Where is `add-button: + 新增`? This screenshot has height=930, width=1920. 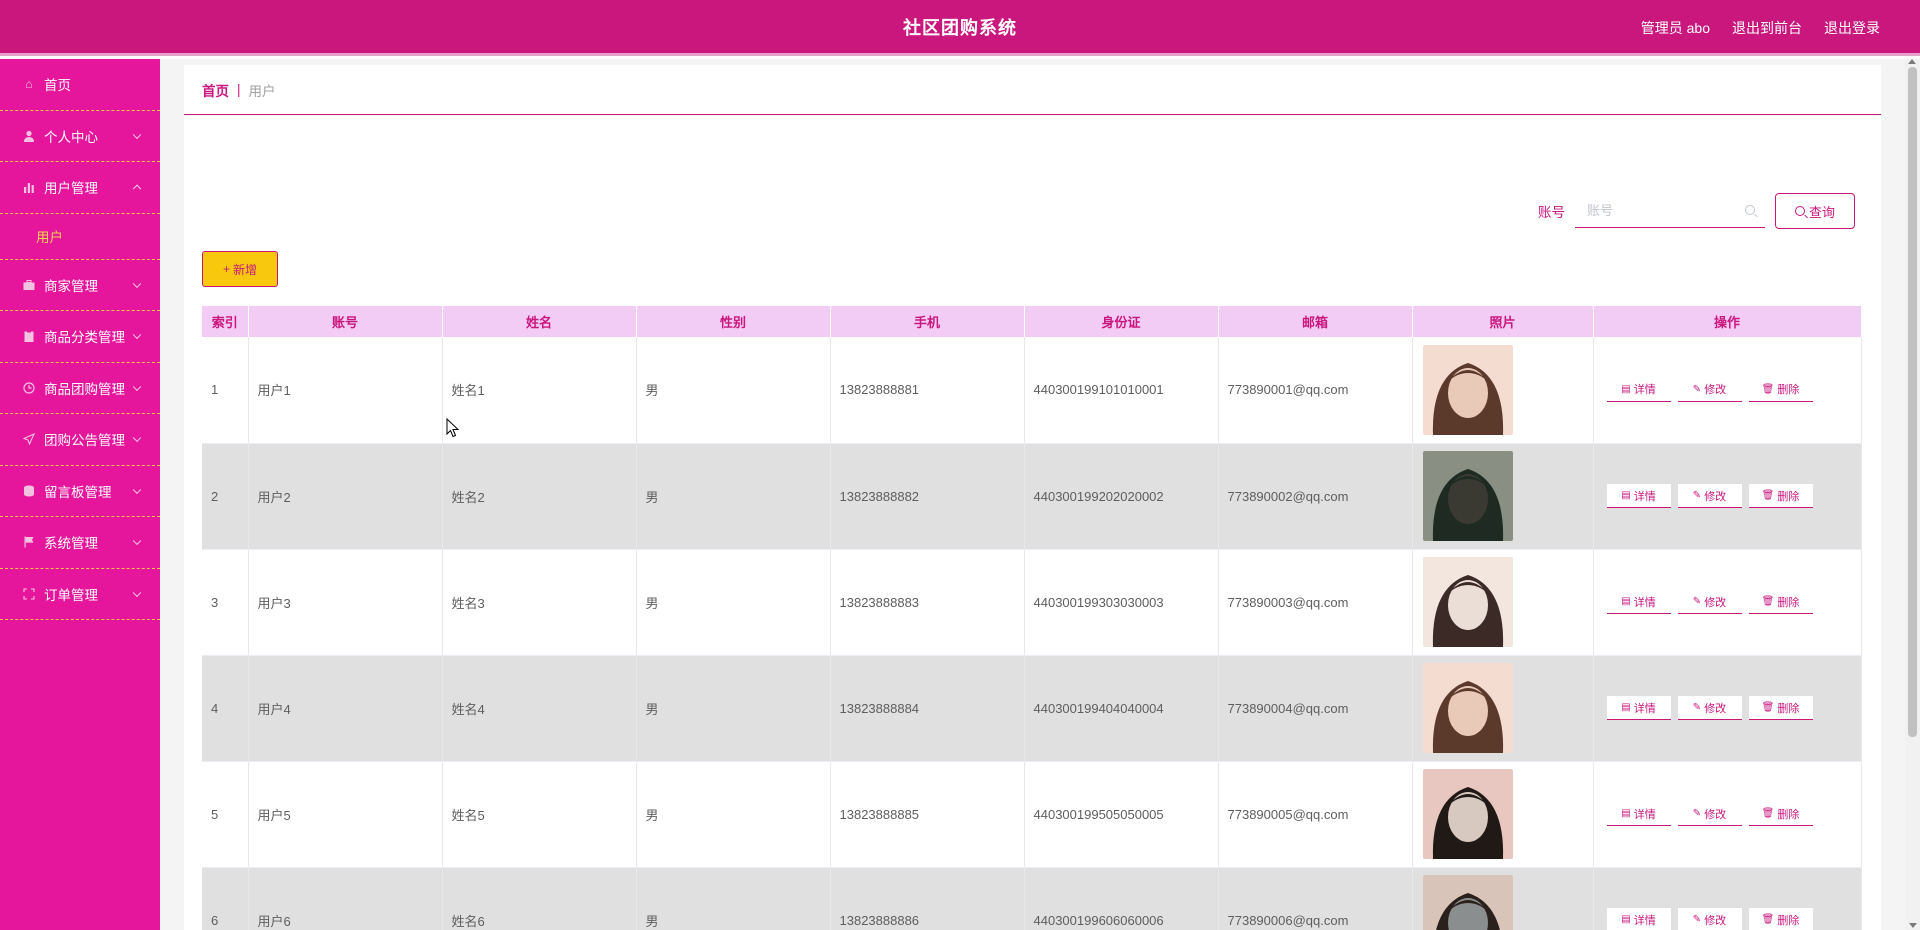
add-button: + 新增 is located at coordinates (240, 269).